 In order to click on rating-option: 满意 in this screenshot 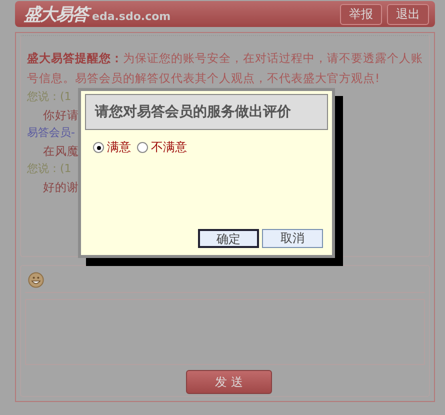, I will do `click(112, 147)`.